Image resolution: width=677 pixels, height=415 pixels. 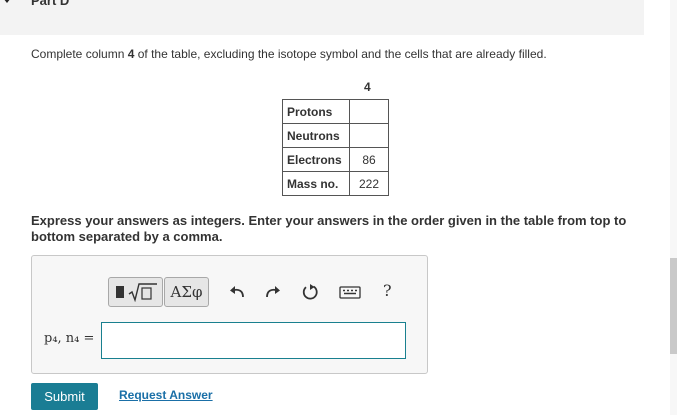 I want to click on help-icon: ?, so click(x=387, y=290).